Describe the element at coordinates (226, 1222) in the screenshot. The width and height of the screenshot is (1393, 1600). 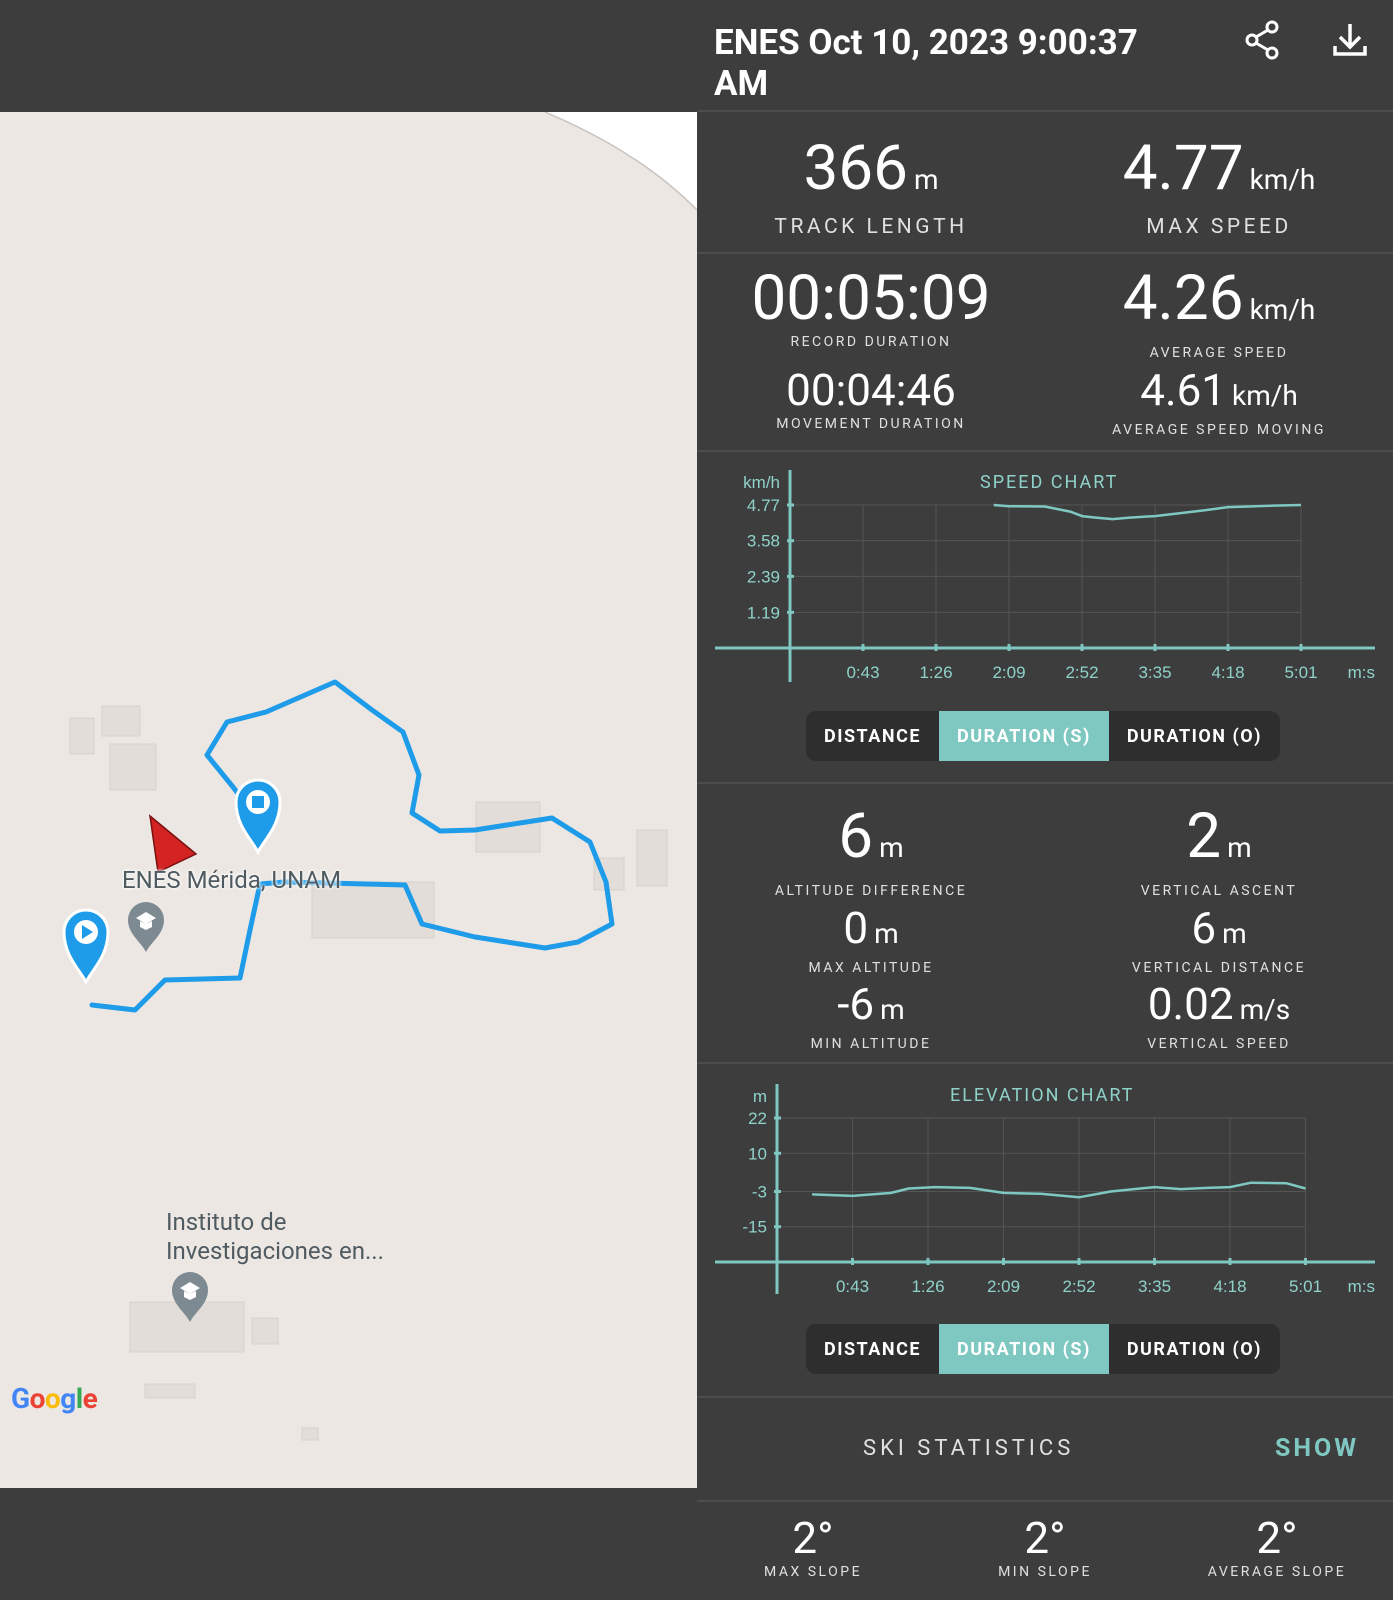
I see `map-place2-line1: Instituto de` at that location.